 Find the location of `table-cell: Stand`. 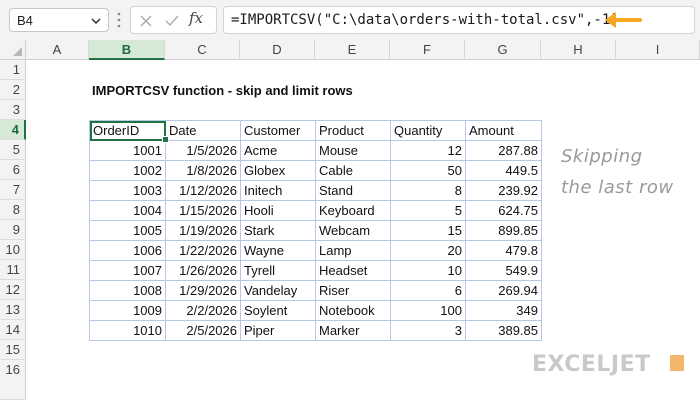

table-cell: Stand is located at coordinates (353, 190).